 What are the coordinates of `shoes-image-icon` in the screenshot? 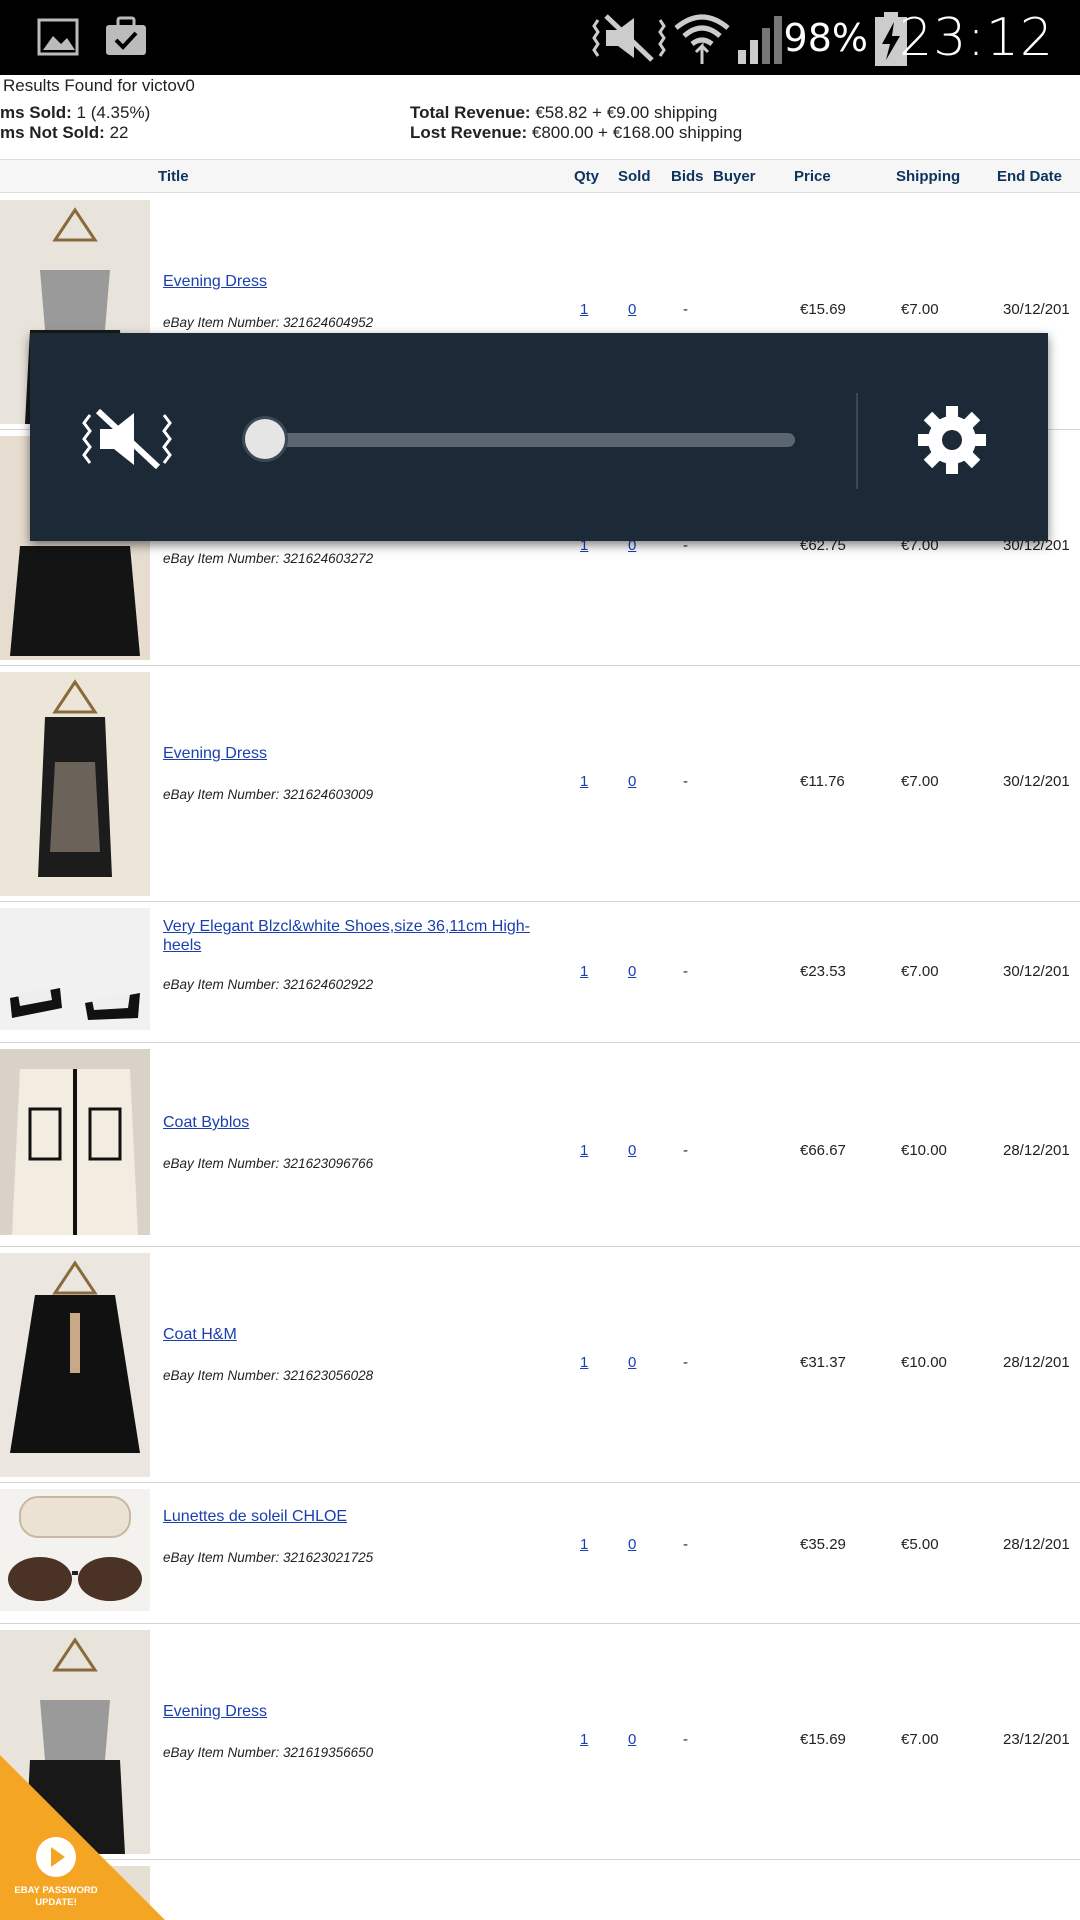 It's located at (75, 1004).